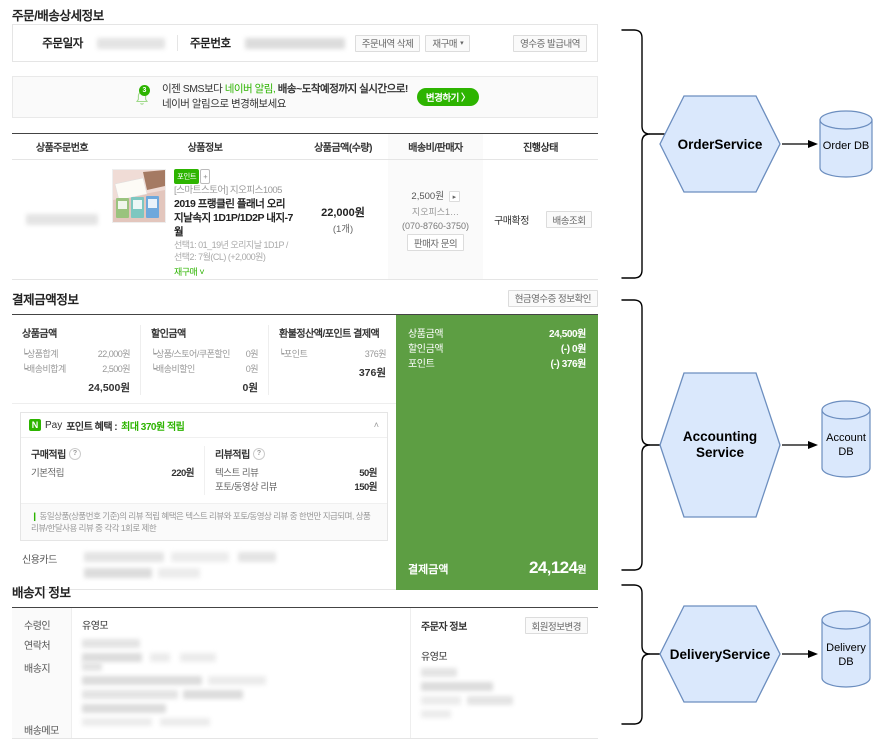  What do you see at coordinates (62, 148) in the screenshot?
I see `col-order-number: 상품주문번호` at bounding box center [62, 148].